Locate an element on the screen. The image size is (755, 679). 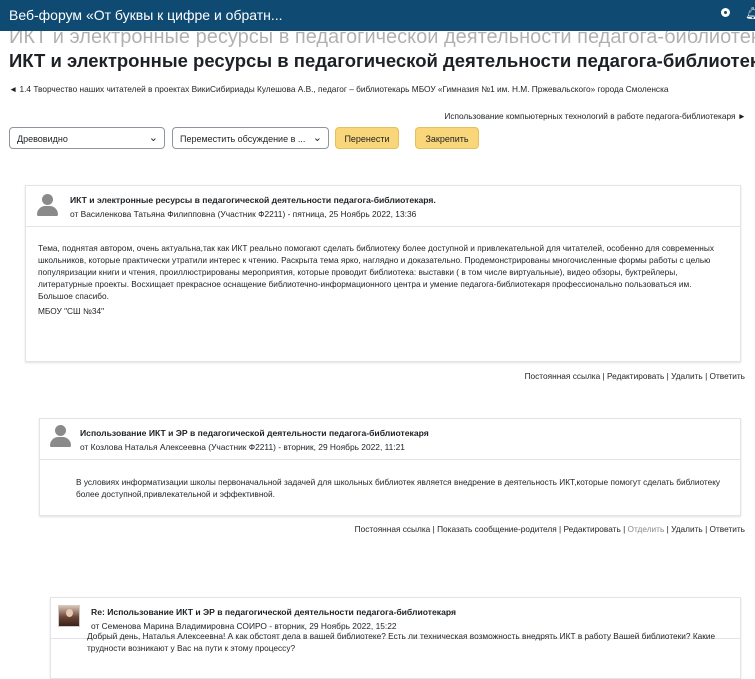
bell-icon: 🔔︎ is located at coordinates (750, 13).